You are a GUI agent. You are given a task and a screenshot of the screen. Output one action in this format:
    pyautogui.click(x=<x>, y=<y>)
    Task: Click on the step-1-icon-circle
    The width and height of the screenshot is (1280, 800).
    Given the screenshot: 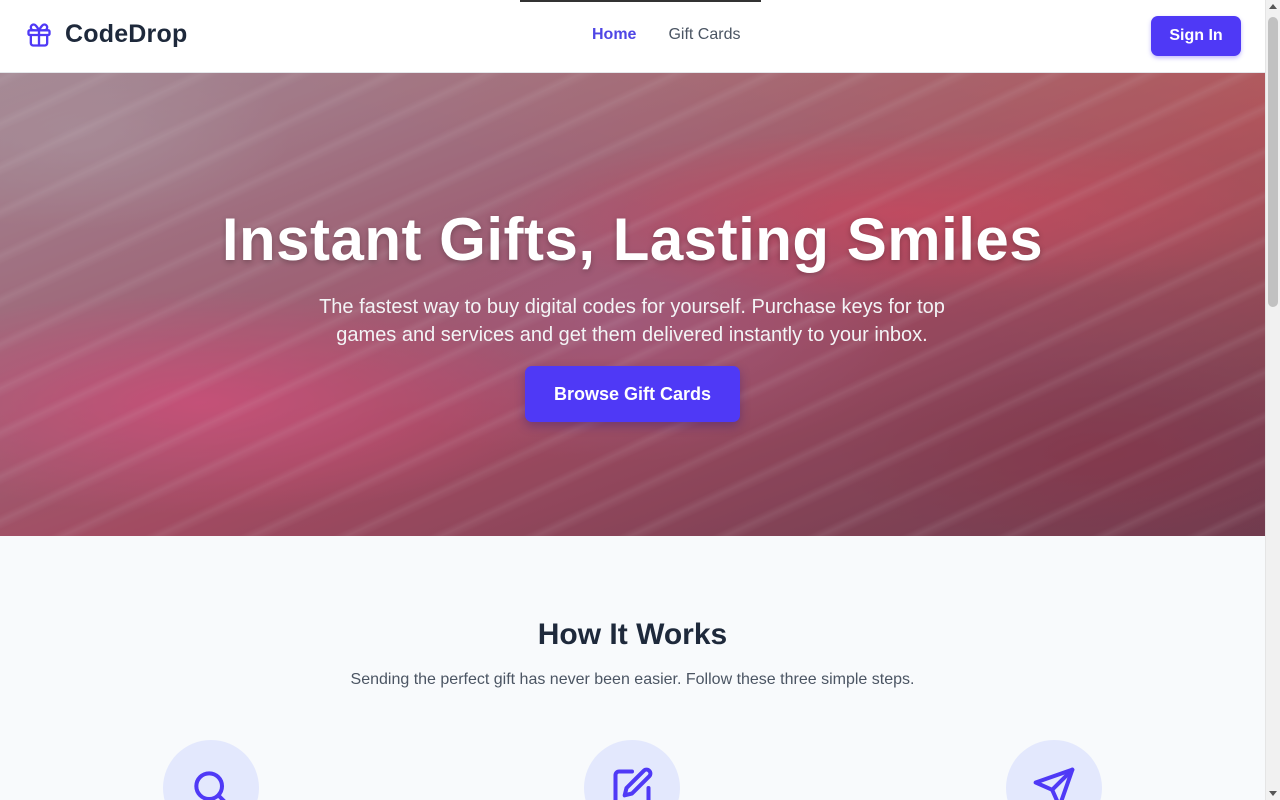 What is the action you would take?
    pyautogui.click(x=211, y=770)
    